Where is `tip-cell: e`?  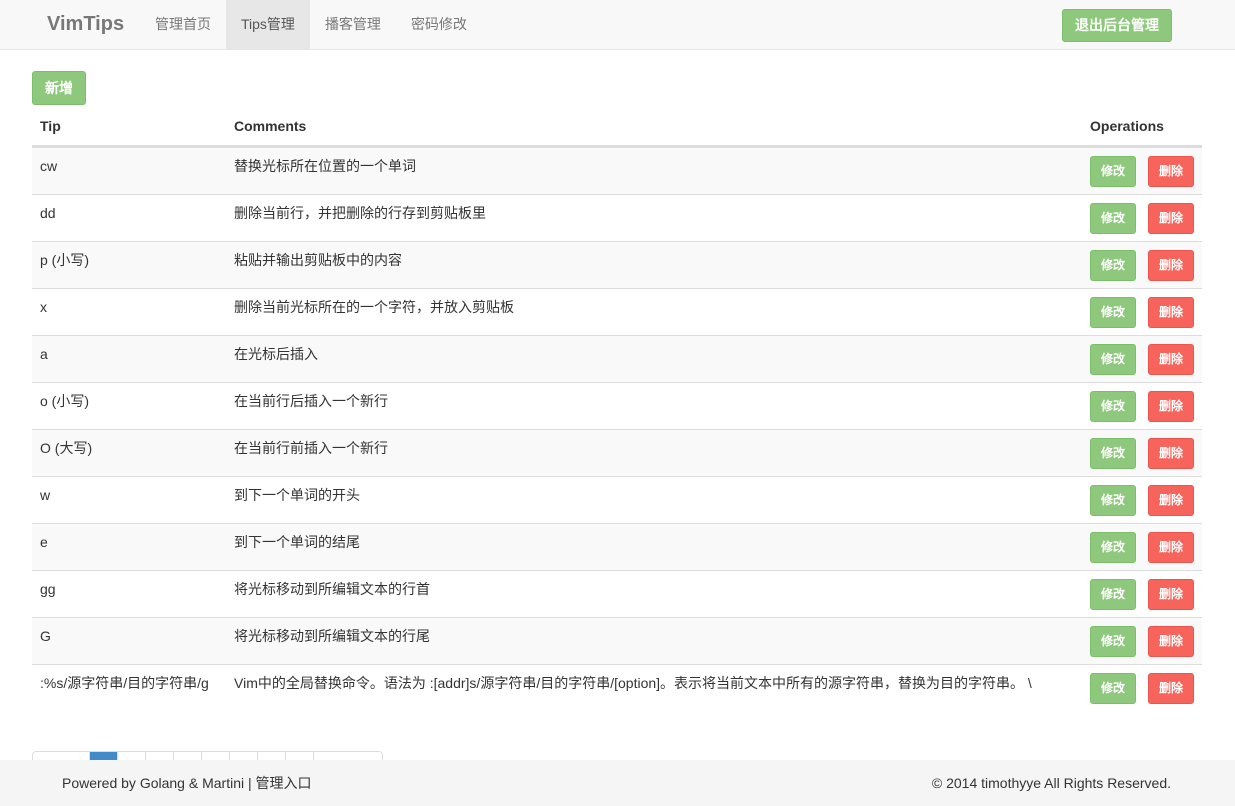
tip-cell: e is located at coordinates (44, 542).